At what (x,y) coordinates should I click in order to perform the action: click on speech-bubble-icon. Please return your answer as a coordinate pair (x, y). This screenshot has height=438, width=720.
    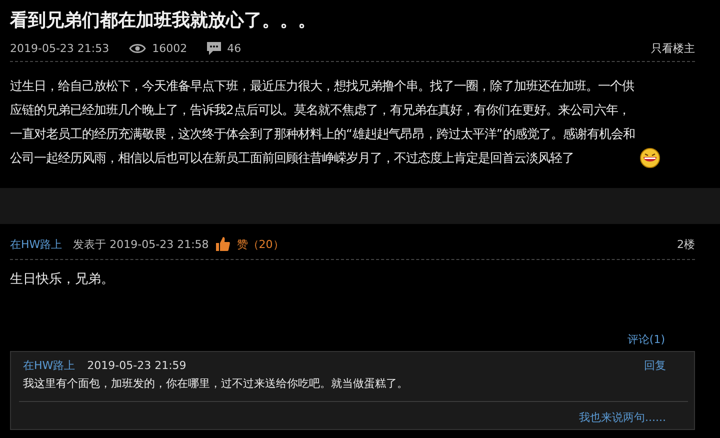
    Looking at the image, I should click on (214, 48).